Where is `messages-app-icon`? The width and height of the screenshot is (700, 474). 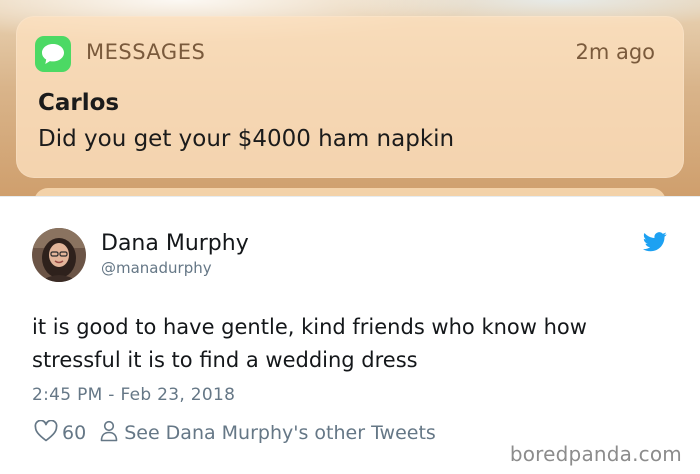 messages-app-icon is located at coordinates (53, 54).